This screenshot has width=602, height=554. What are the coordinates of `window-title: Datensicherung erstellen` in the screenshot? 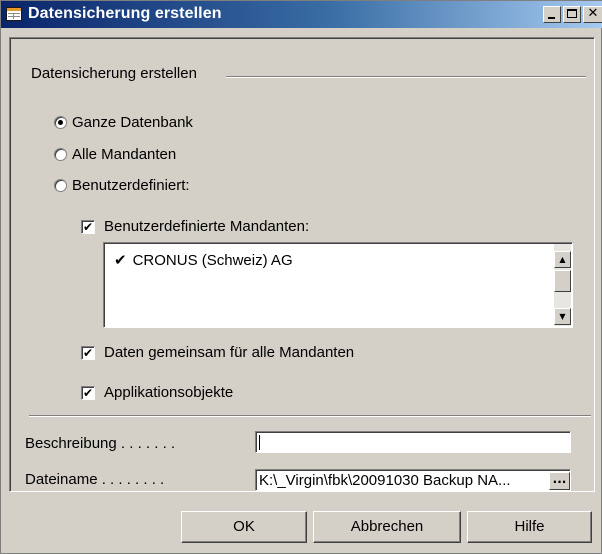 It's located at (125, 13).